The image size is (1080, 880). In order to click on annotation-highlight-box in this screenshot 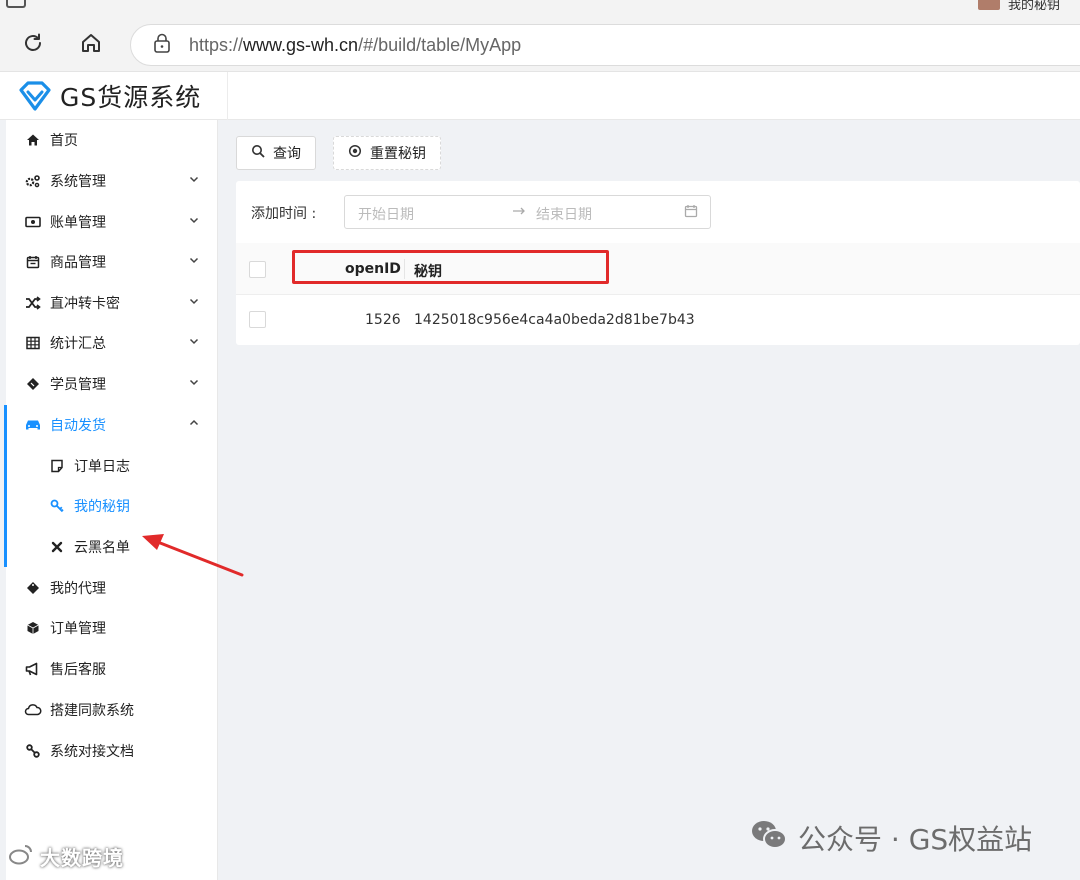, I will do `click(450, 267)`.